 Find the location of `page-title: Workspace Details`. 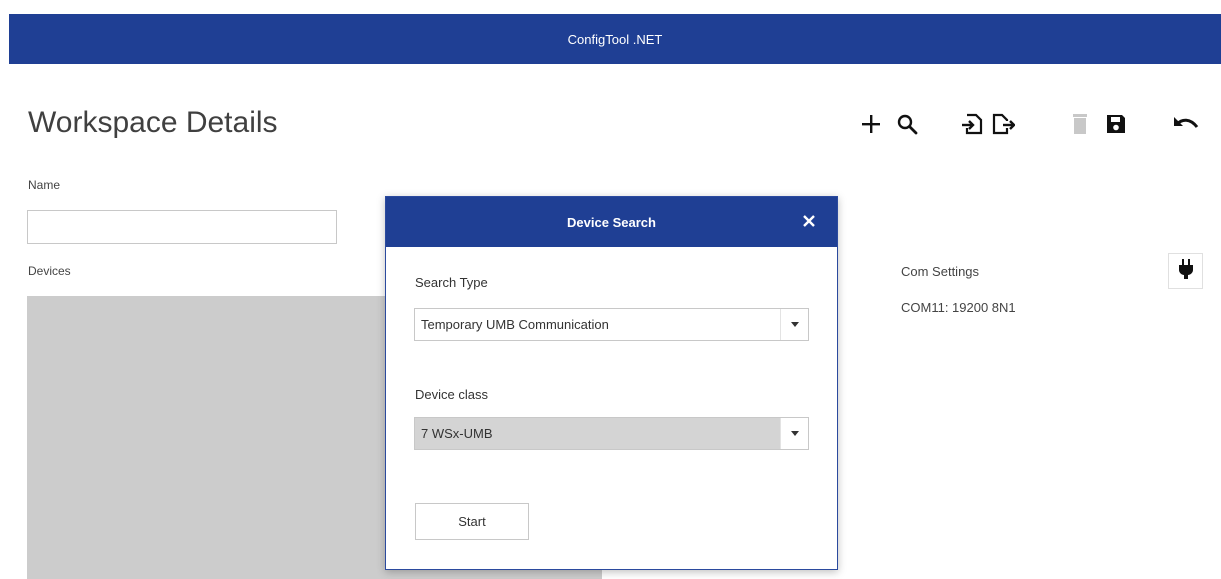

page-title: Workspace Details is located at coordinates (153, 122).